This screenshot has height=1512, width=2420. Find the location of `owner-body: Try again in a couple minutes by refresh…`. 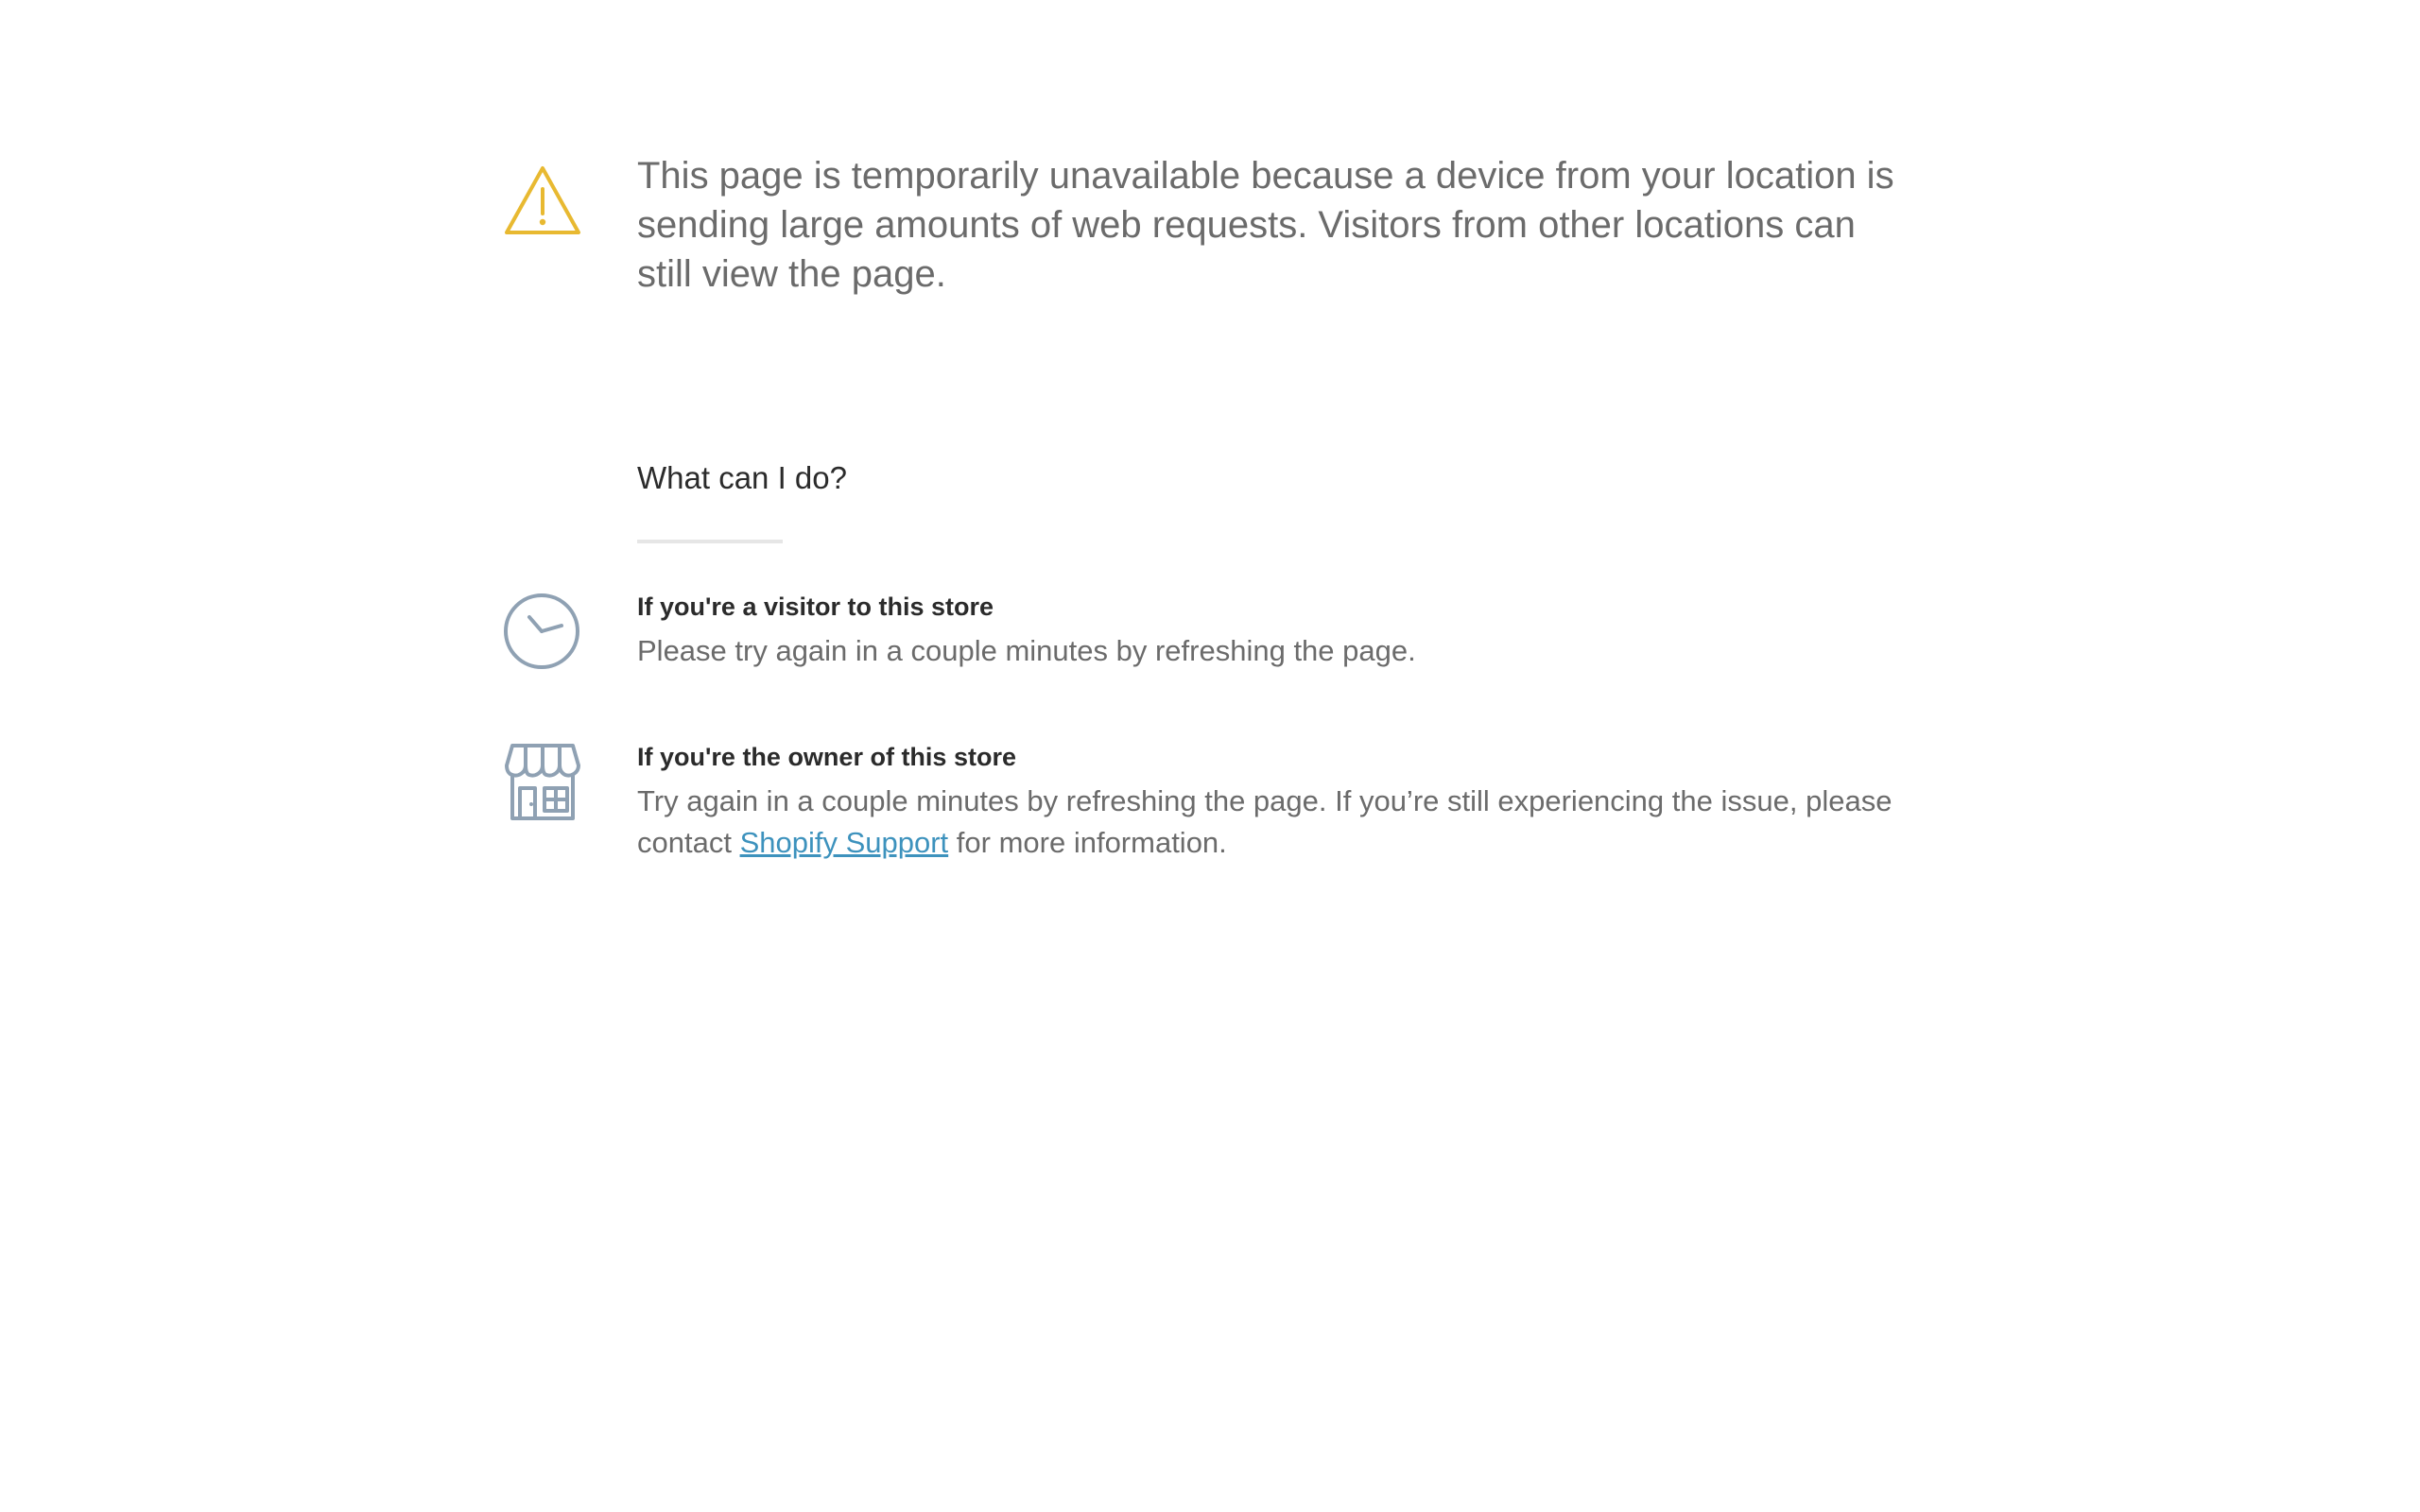

owner-body: Try again in a couple minutes by refresh… is located at coordinates (1270, 822).